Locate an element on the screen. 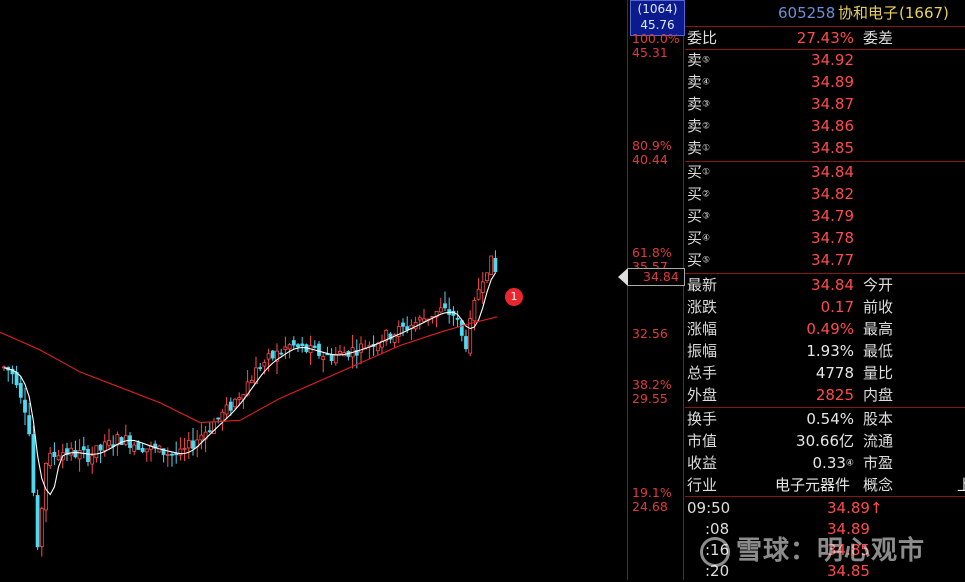 The width and height of the screenshot is (965, 582). concept-label: 概念 is located at coordinates (878, 485).